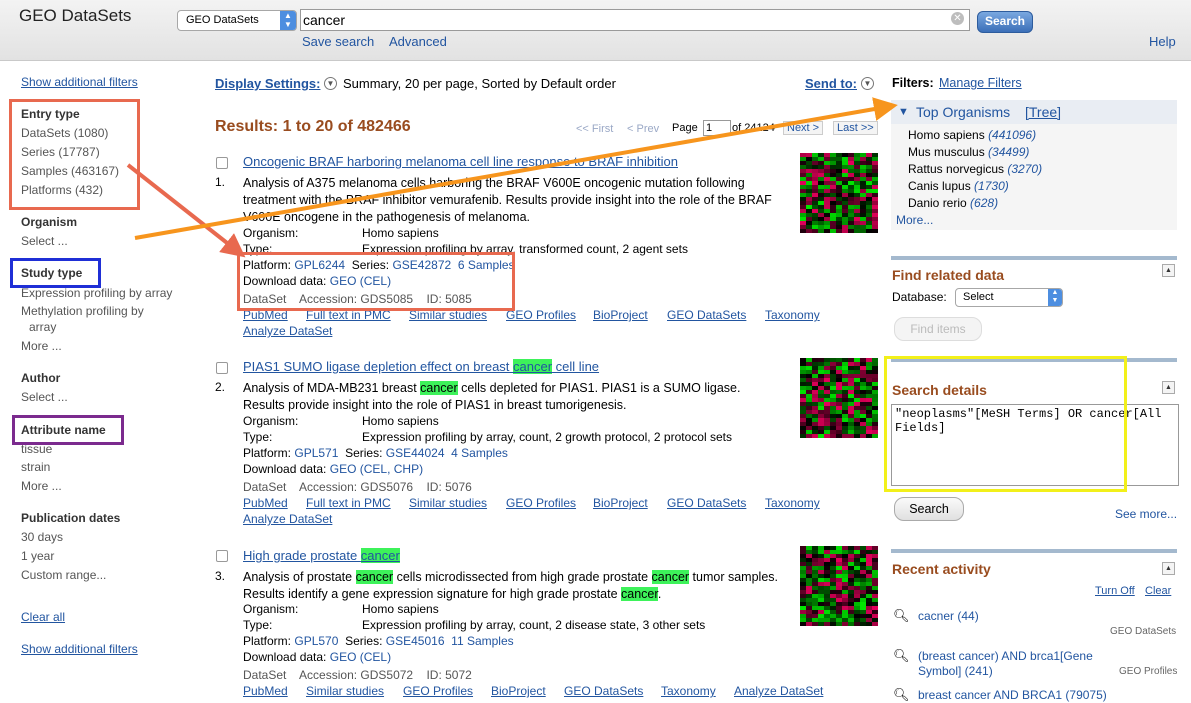 The image size is (1191, 703). I want to click on annotation-arrows, so click(512, 177).